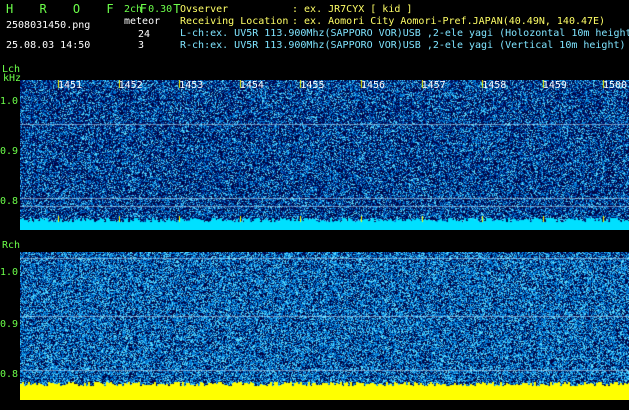  I want to click on time-tick: 1457, so click(433, 85).